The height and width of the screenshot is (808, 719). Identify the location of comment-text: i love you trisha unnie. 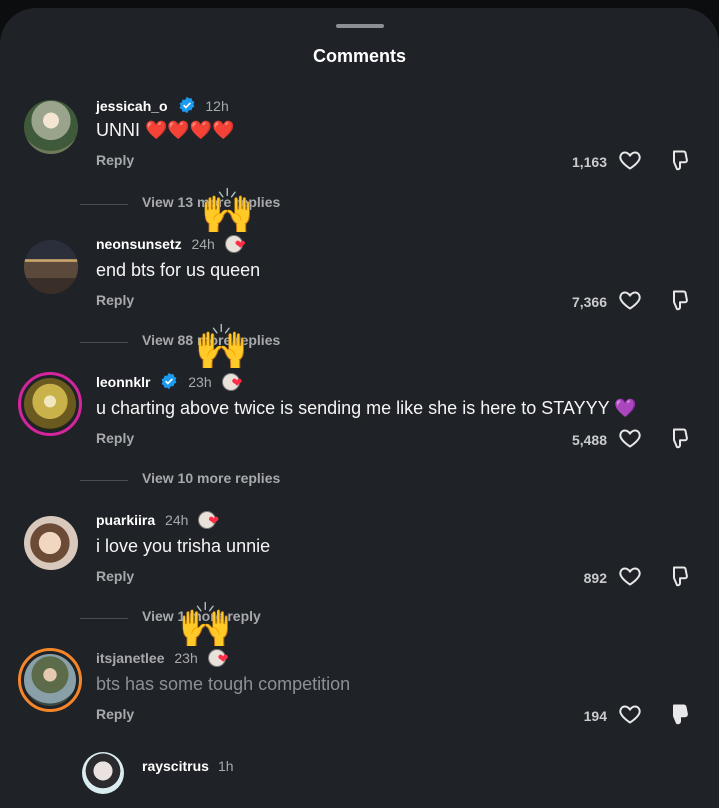
(183, 546).